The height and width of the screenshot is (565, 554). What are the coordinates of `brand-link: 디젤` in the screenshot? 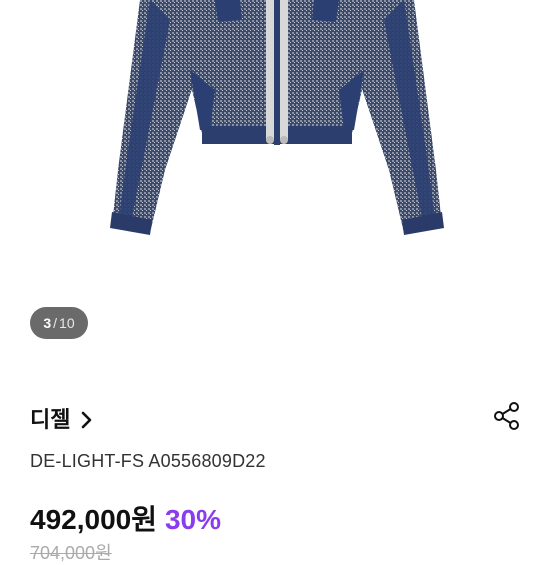 It's located at (62, 418).